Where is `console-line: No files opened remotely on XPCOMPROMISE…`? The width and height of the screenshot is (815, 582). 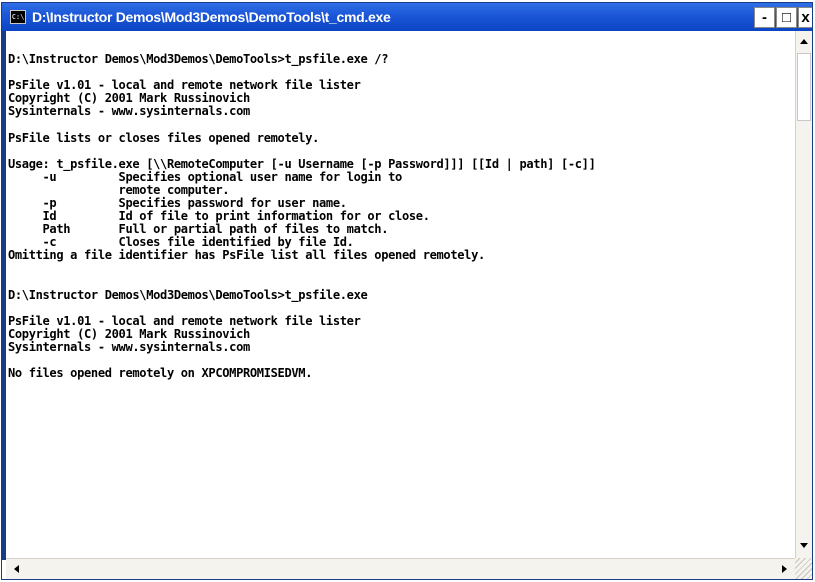 console-line: No files opened remotely on XPCOMPROMISE… is located at coordinates (160, 373).